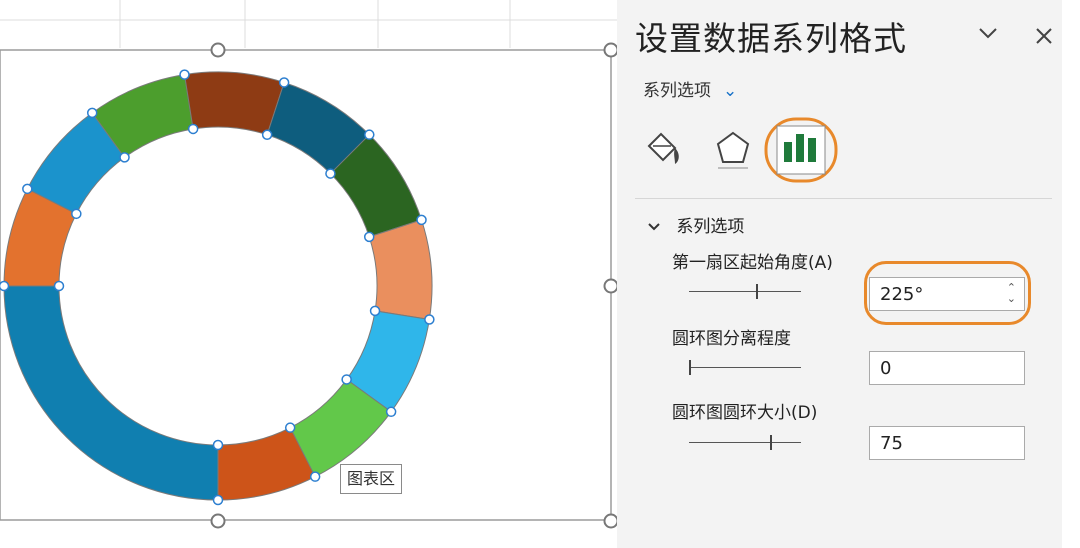 The image size is (1080, 548). Describe the element at coordinates (665, 150) in the screenshot. I see `fill-line-icon` at that location.